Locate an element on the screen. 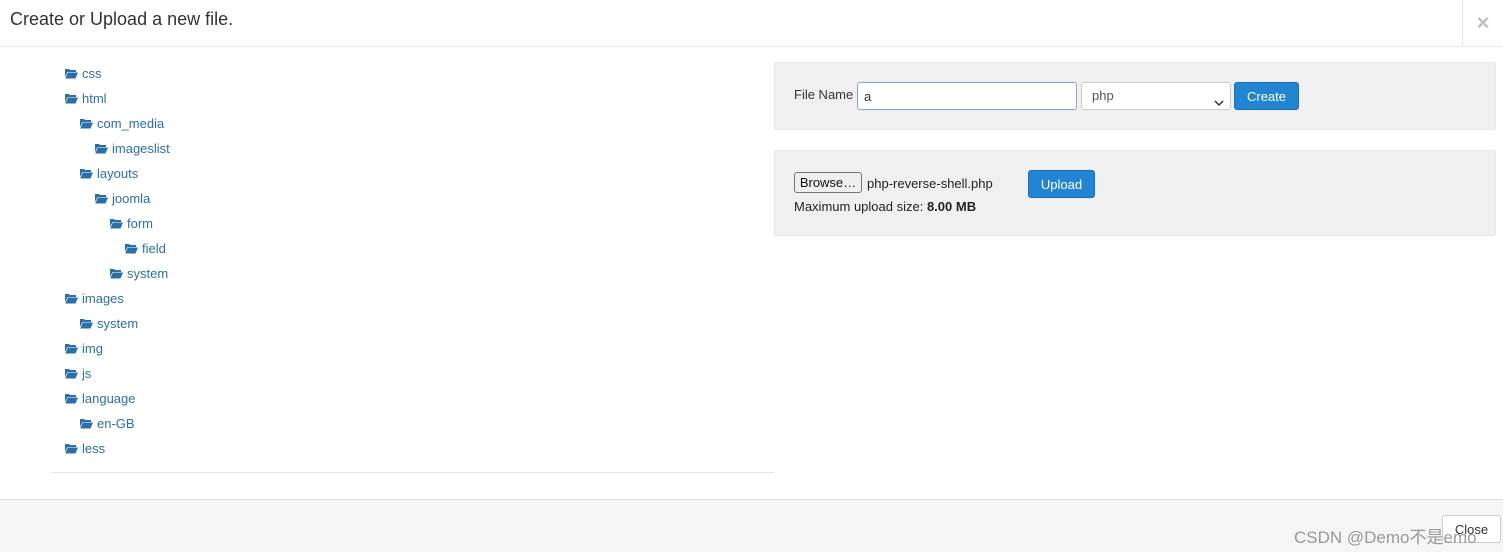 Image resolution: width=1503 pixels, height=552 pixels. tree-item-css: css is located at coordinates (83, 73).